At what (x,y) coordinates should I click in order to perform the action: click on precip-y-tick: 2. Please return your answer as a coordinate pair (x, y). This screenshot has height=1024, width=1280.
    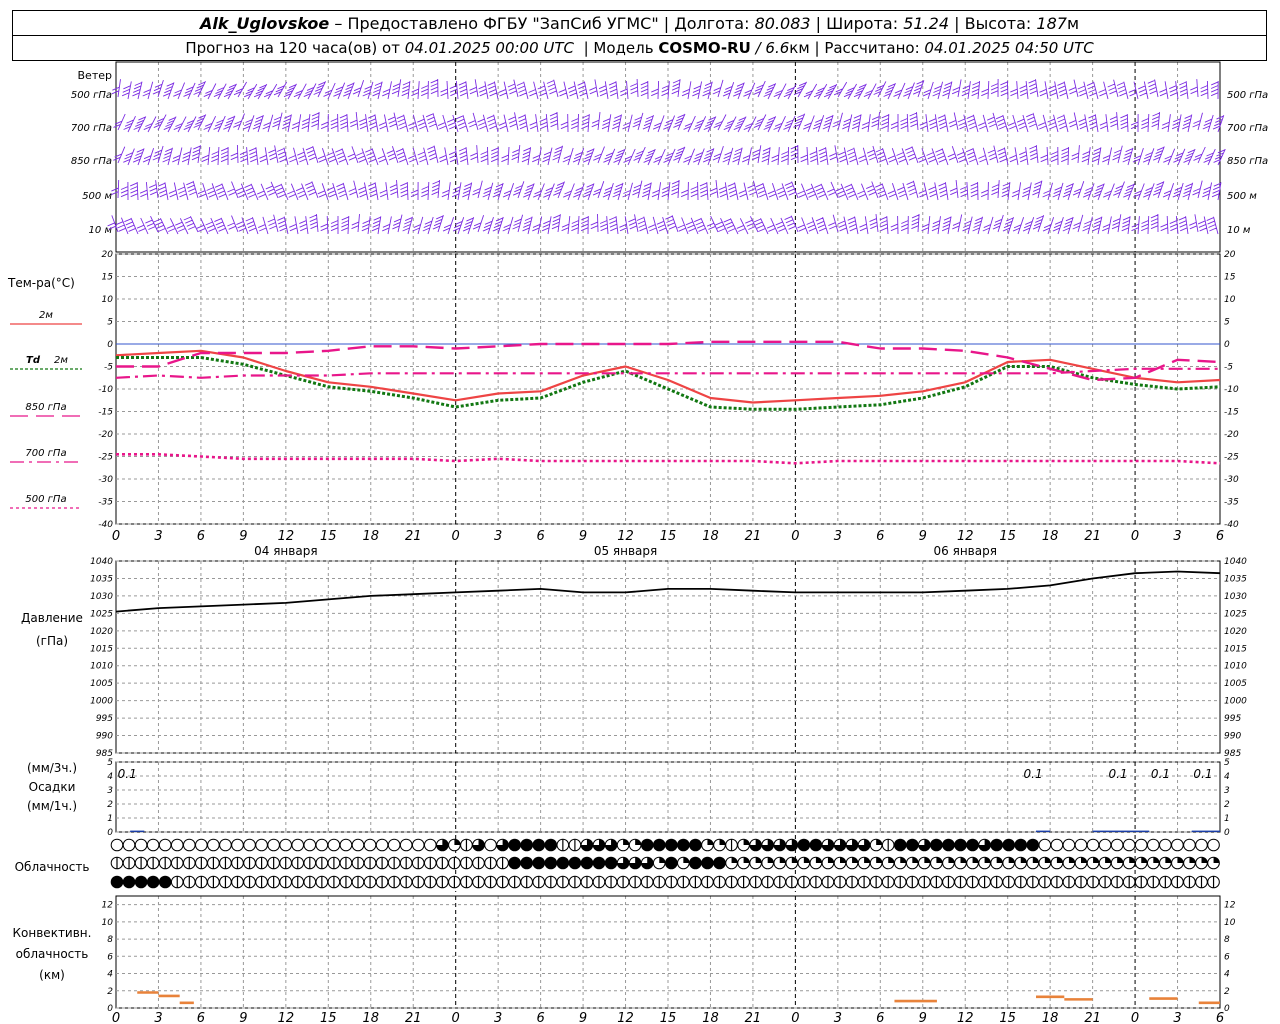
    Looking at the image, I should click on (110, 805).